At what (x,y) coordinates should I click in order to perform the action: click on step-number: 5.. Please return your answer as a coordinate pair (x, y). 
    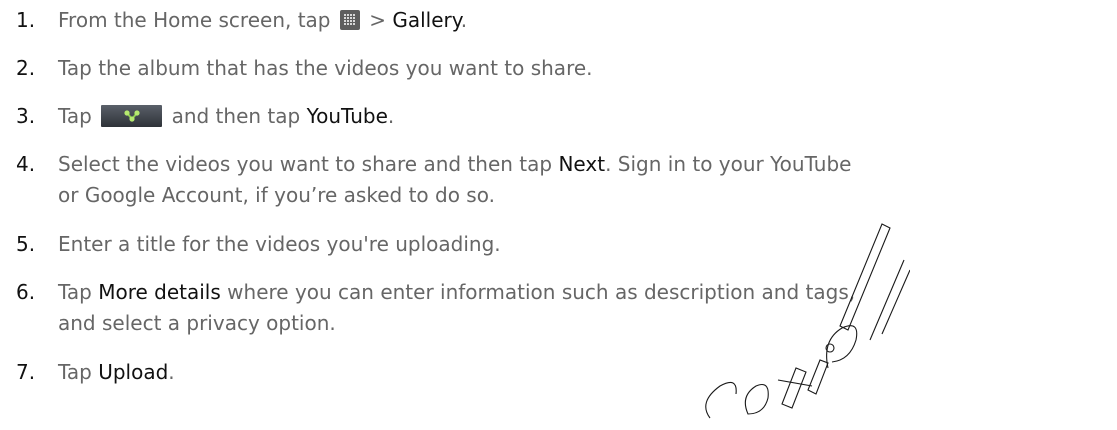
    Looking at the image, I should click on (26, 244).